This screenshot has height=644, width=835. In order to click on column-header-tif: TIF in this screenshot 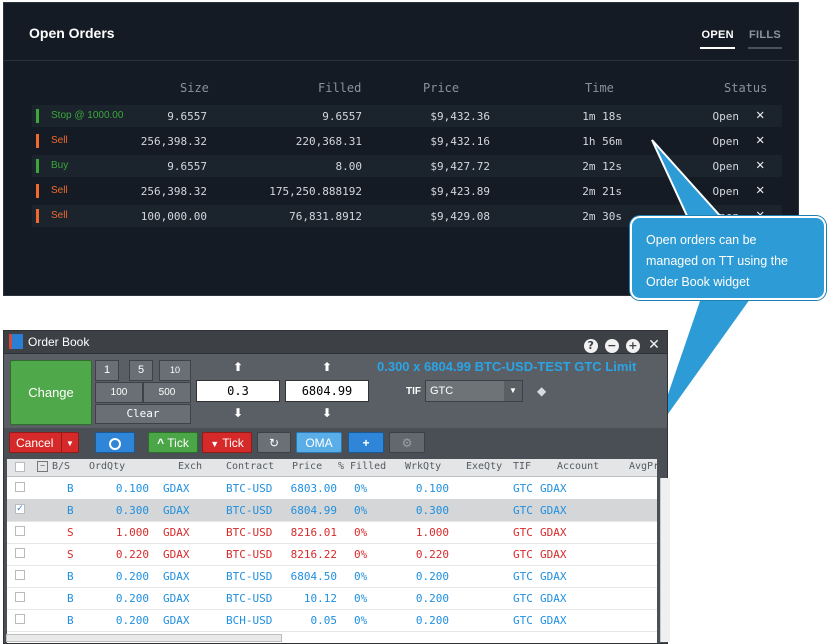, I will do `click(522, 466)`.